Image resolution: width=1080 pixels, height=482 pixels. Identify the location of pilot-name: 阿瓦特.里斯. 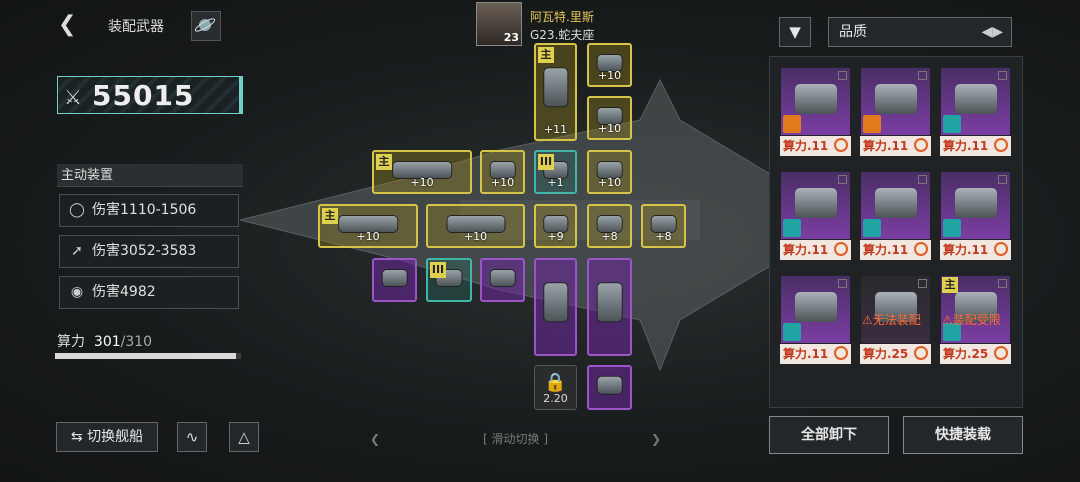
(562, 17).